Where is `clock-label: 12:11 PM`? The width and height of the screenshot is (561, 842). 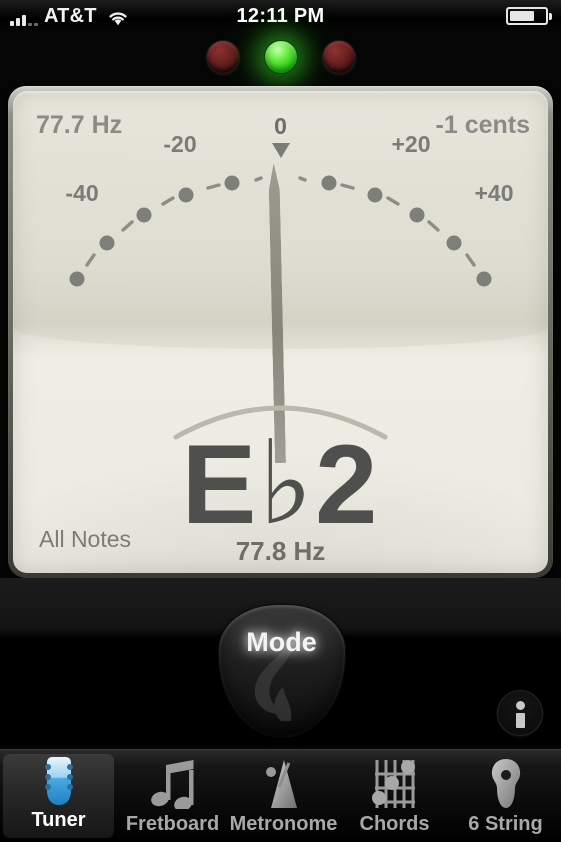 clock-label: 12:11 PM is located at coordinates (280, 15).